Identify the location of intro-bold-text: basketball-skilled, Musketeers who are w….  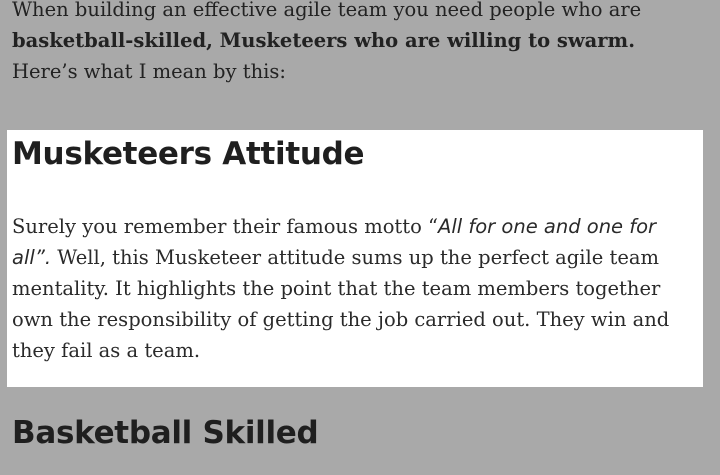
(323, 40).